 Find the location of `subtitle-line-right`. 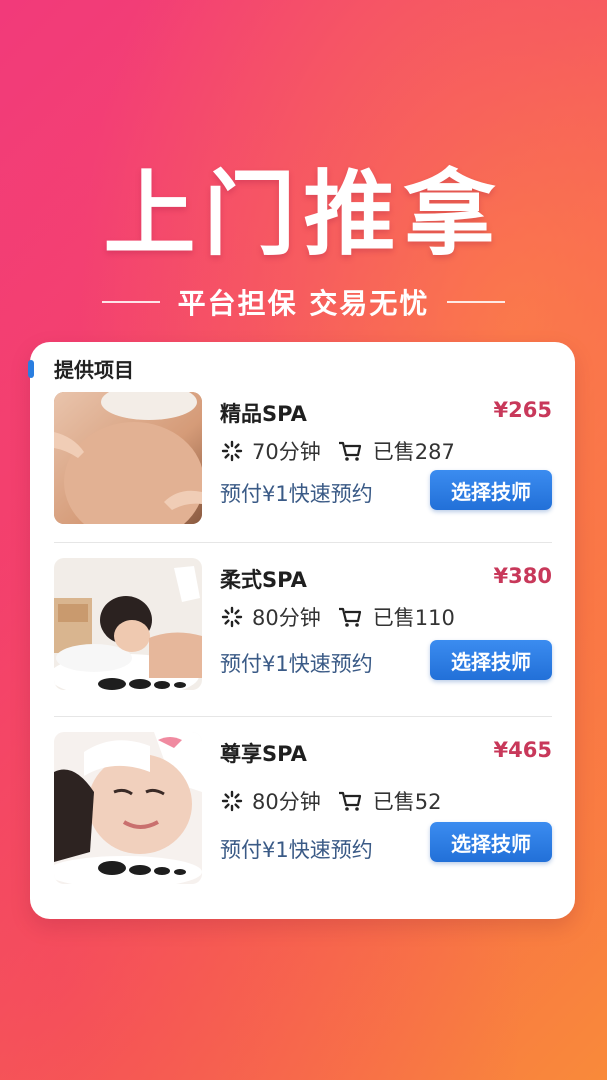

subtitle-line-right is located at coordinates (476, 302).